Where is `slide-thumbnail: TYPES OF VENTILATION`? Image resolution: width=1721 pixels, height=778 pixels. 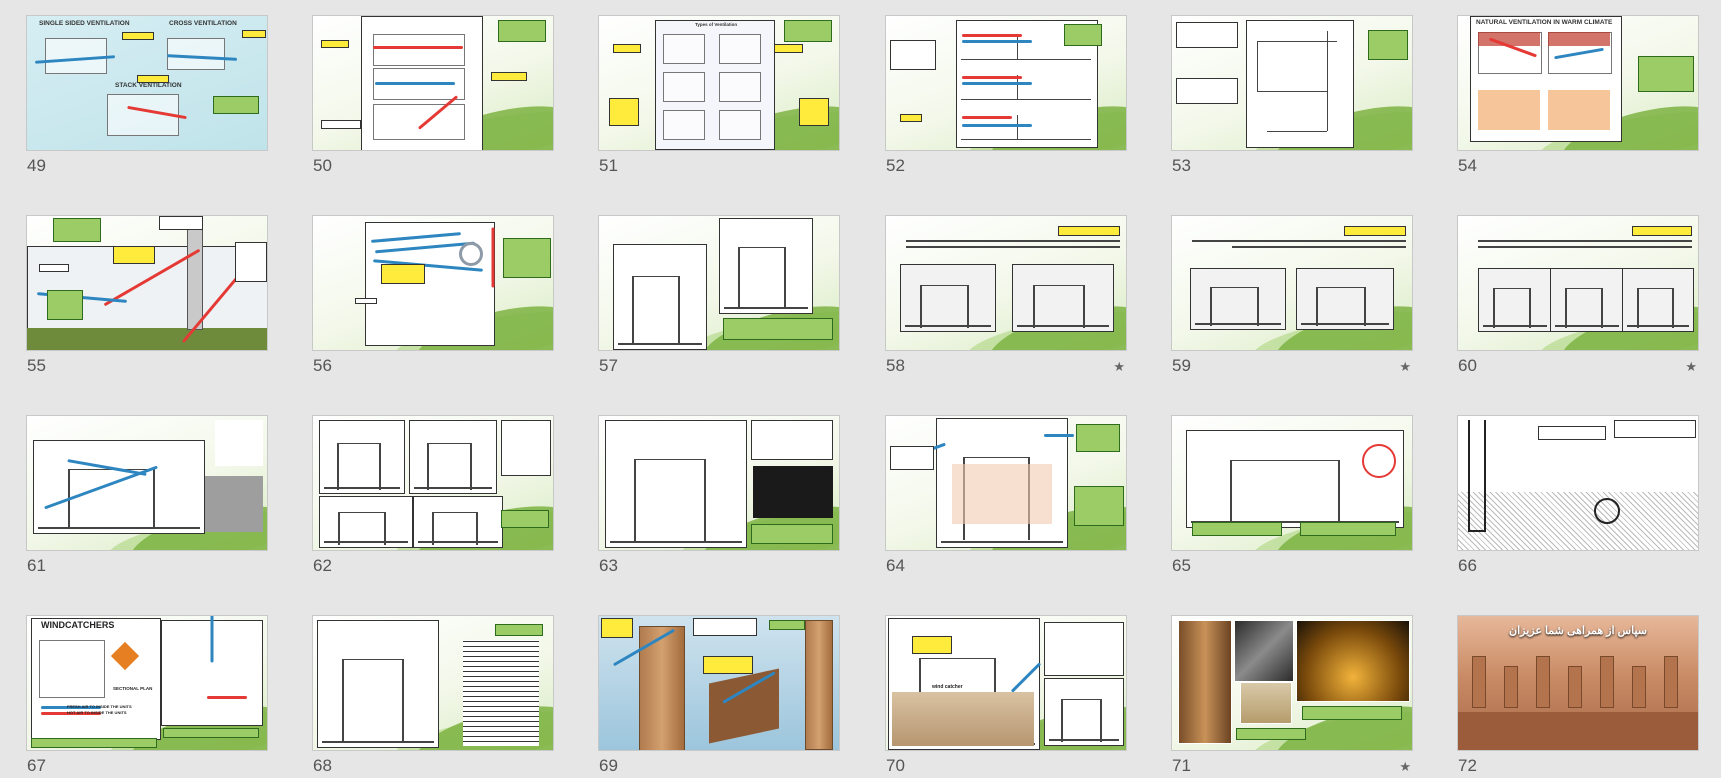 slide-thumbnail: TYPES OF VENTILATION is located at coordinates (433, 83).